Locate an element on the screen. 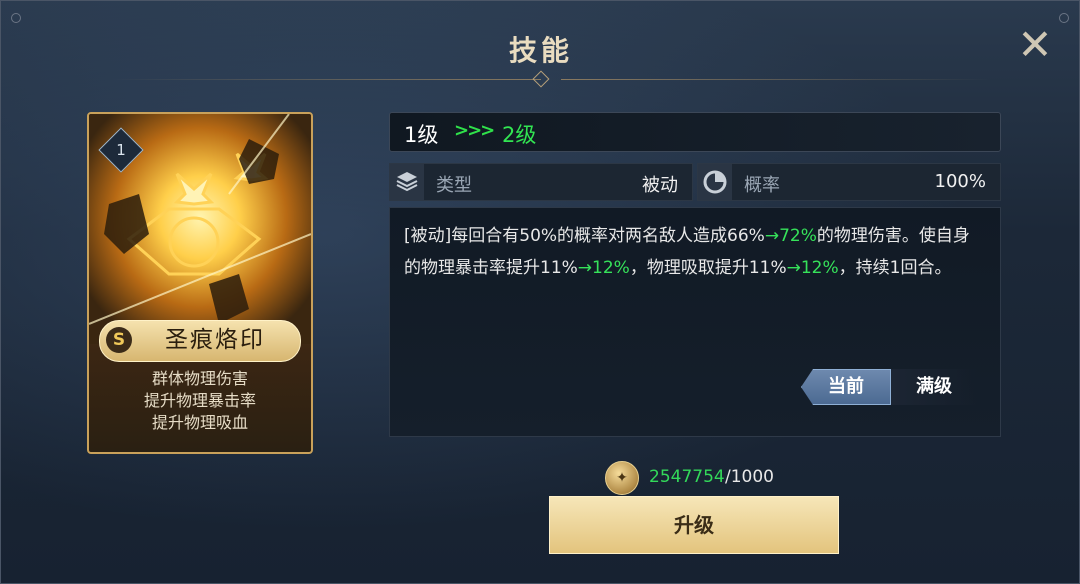 This screenshot has height=584, width=1080. skill-tag: 提升物理暴击率 is located at coordinates (199, 400).